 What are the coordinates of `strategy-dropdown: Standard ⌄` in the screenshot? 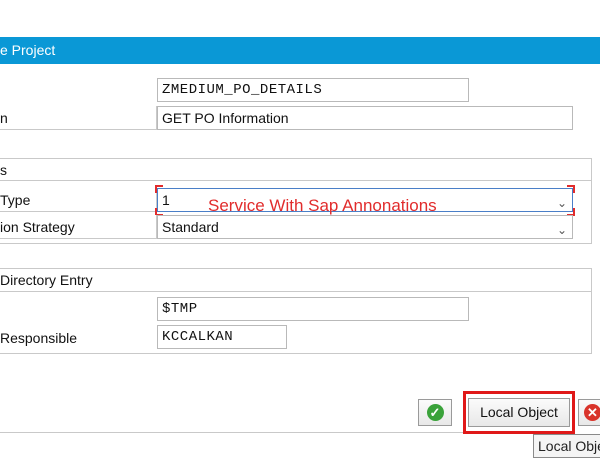 It's located at (365, 227).